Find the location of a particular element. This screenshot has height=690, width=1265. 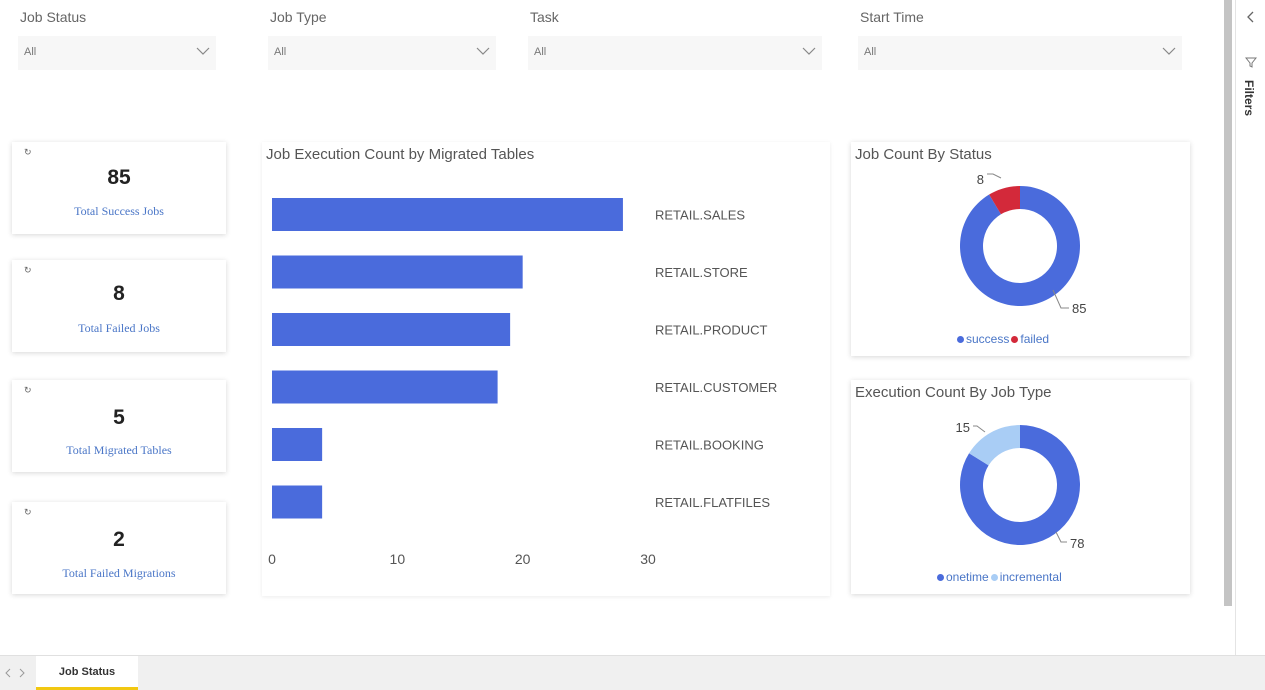

slicer-label: Task is located at coordinates (544, 17).